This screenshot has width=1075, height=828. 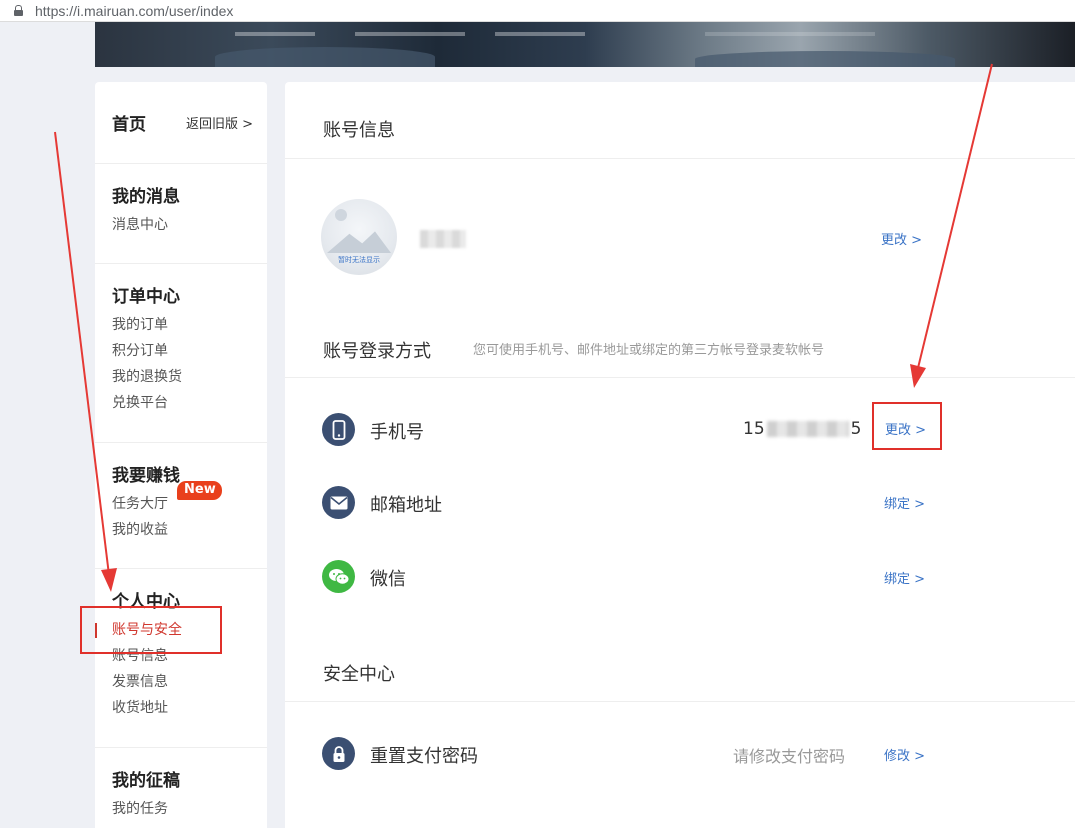 What do you see at coordinates (134, 11) in the screenshot?
I see `url-text: https://i.mairuan.com/user/index` at bounding box center [134, 11].